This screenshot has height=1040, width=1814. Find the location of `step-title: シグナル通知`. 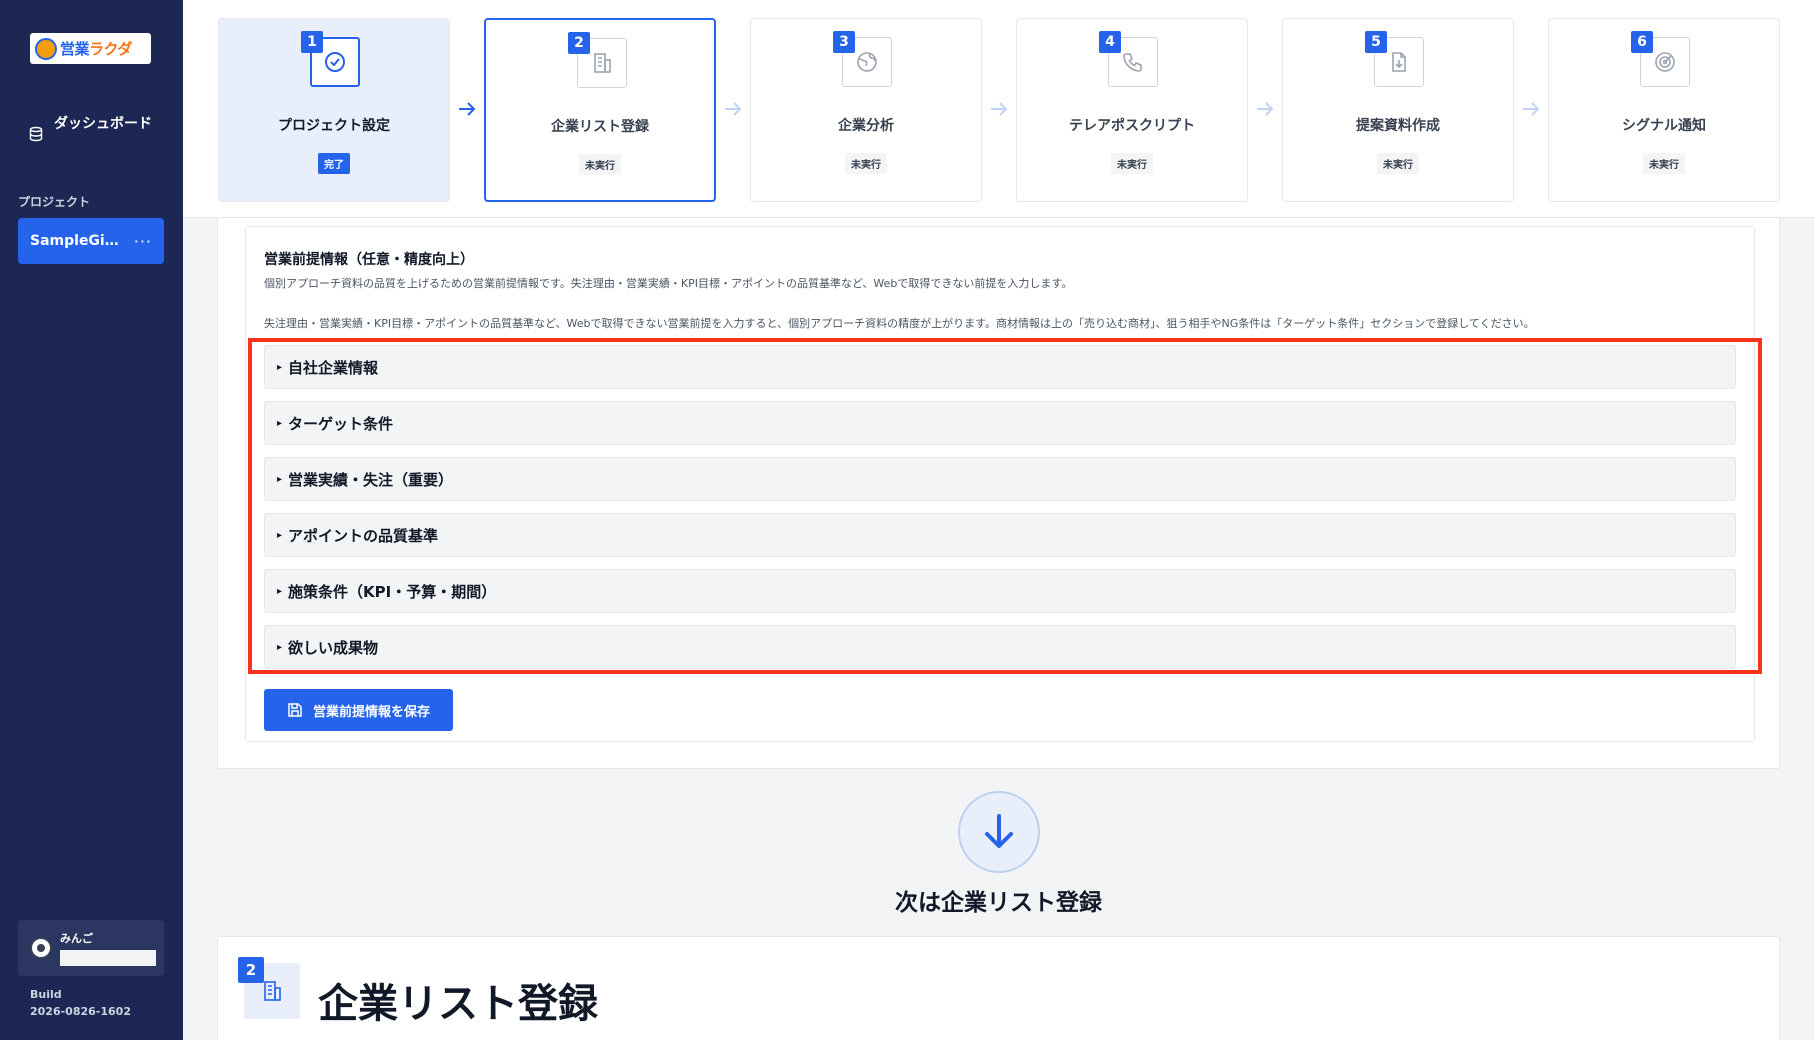

step-title: シグナル通知 is located at coordinates (1664, 126).